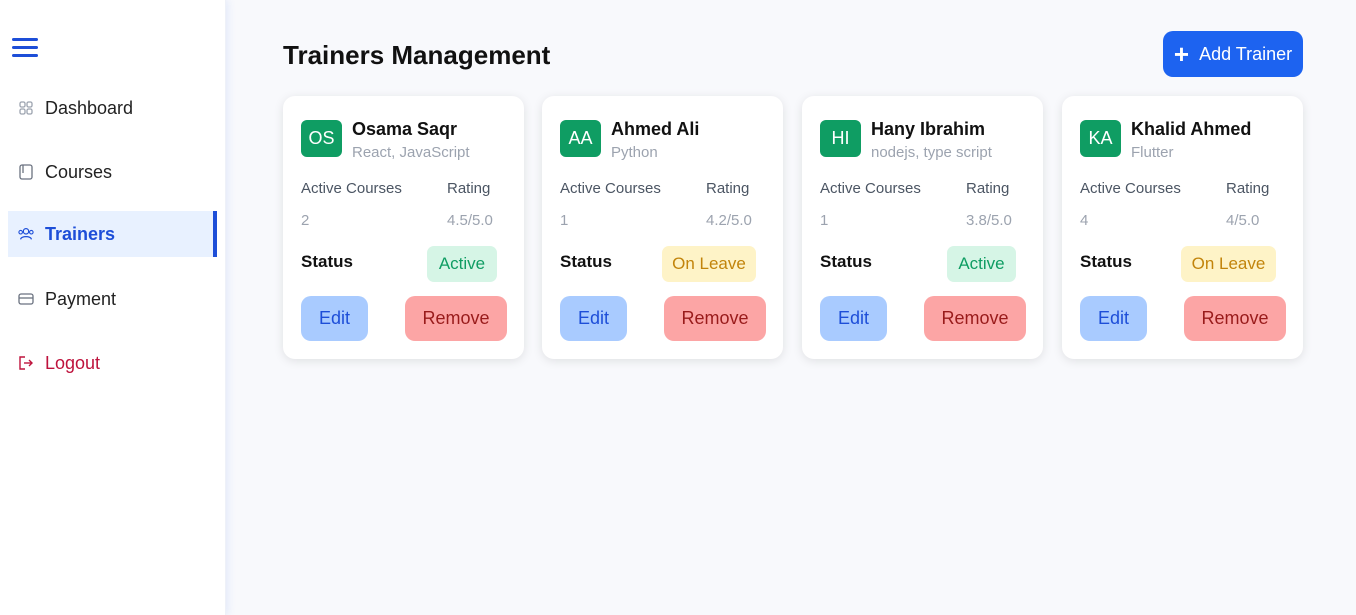 Image resolution: width=1356 pixels, height=615 pixels. What do you see at coordinates (26, 108) in the screenshot?
I see `grid-icon` at bounding box center [26, 108].